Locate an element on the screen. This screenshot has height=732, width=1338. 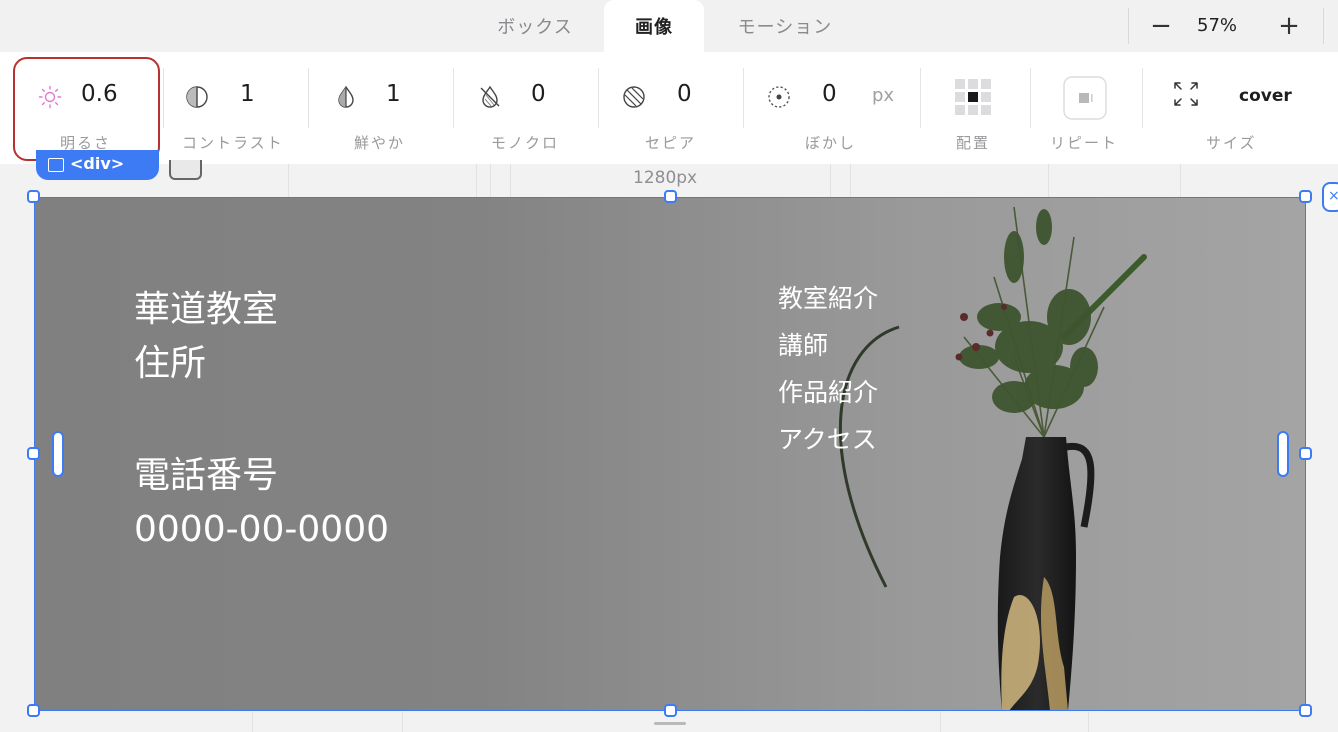
secondary-badge is located at coordinates (185, 170).